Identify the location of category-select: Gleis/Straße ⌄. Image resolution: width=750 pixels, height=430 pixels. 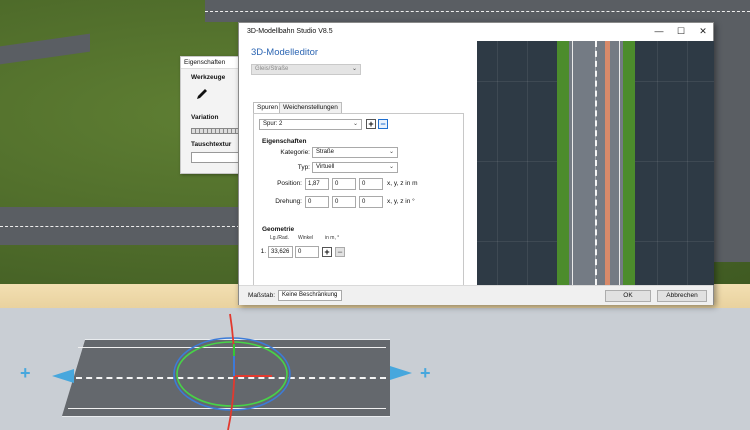
(306, 69).